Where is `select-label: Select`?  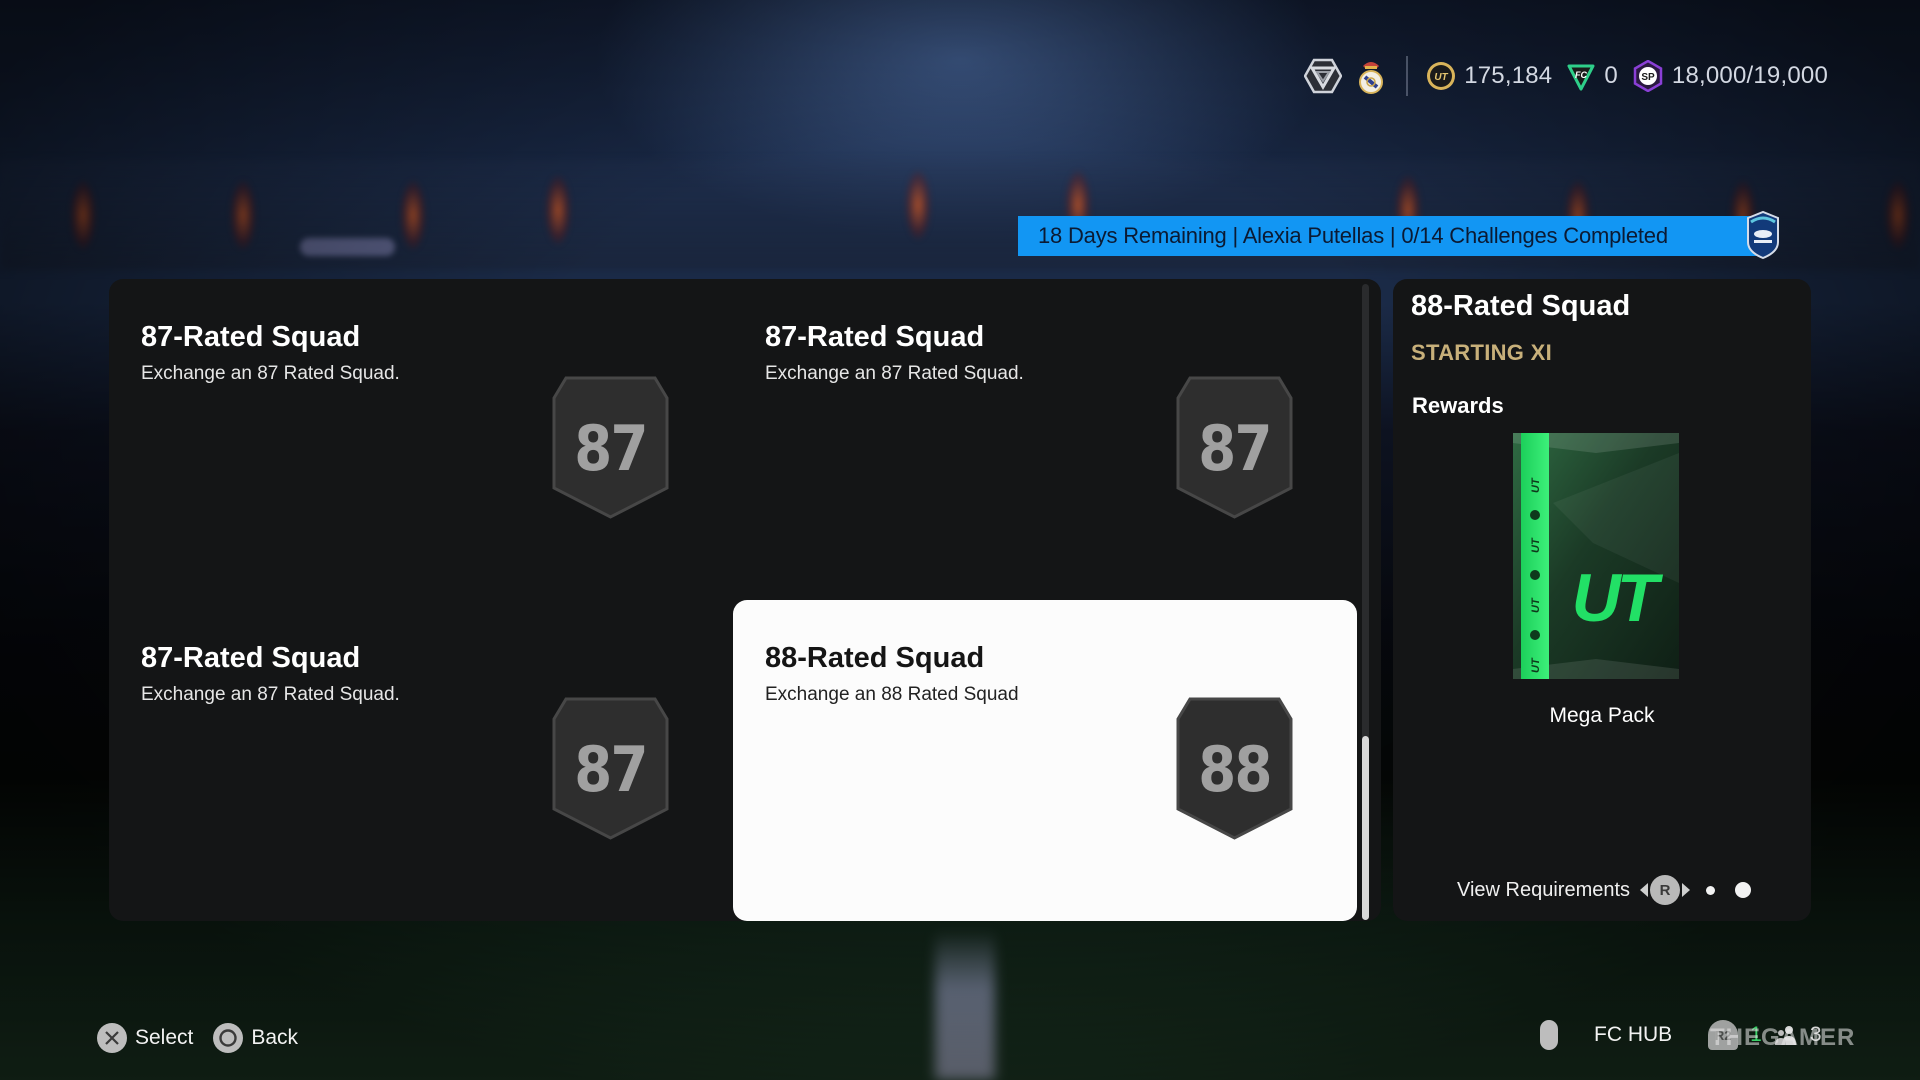
select-label: Select is located at coordinates (164, 1037).